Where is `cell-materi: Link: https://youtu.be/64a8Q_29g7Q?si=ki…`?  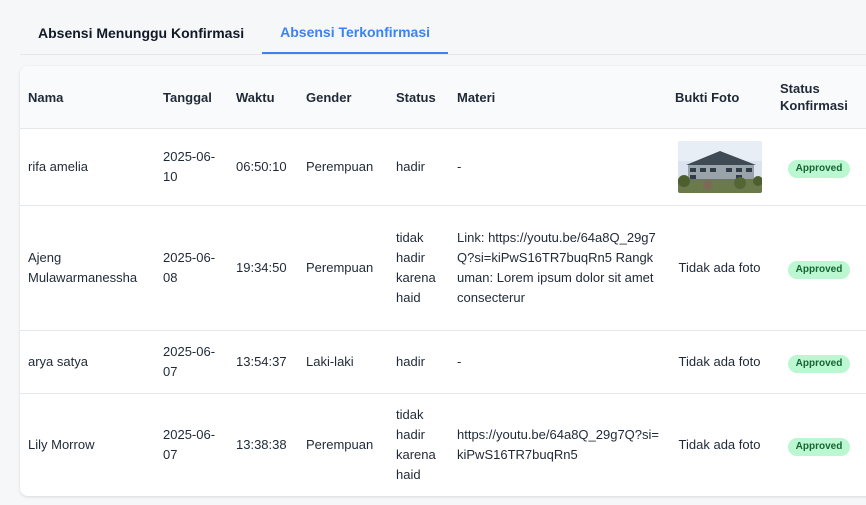
cell-materi: Link: https://youtu.be/64a8Q_29g7Q?si=ki… is located at coordinates (558, 268).